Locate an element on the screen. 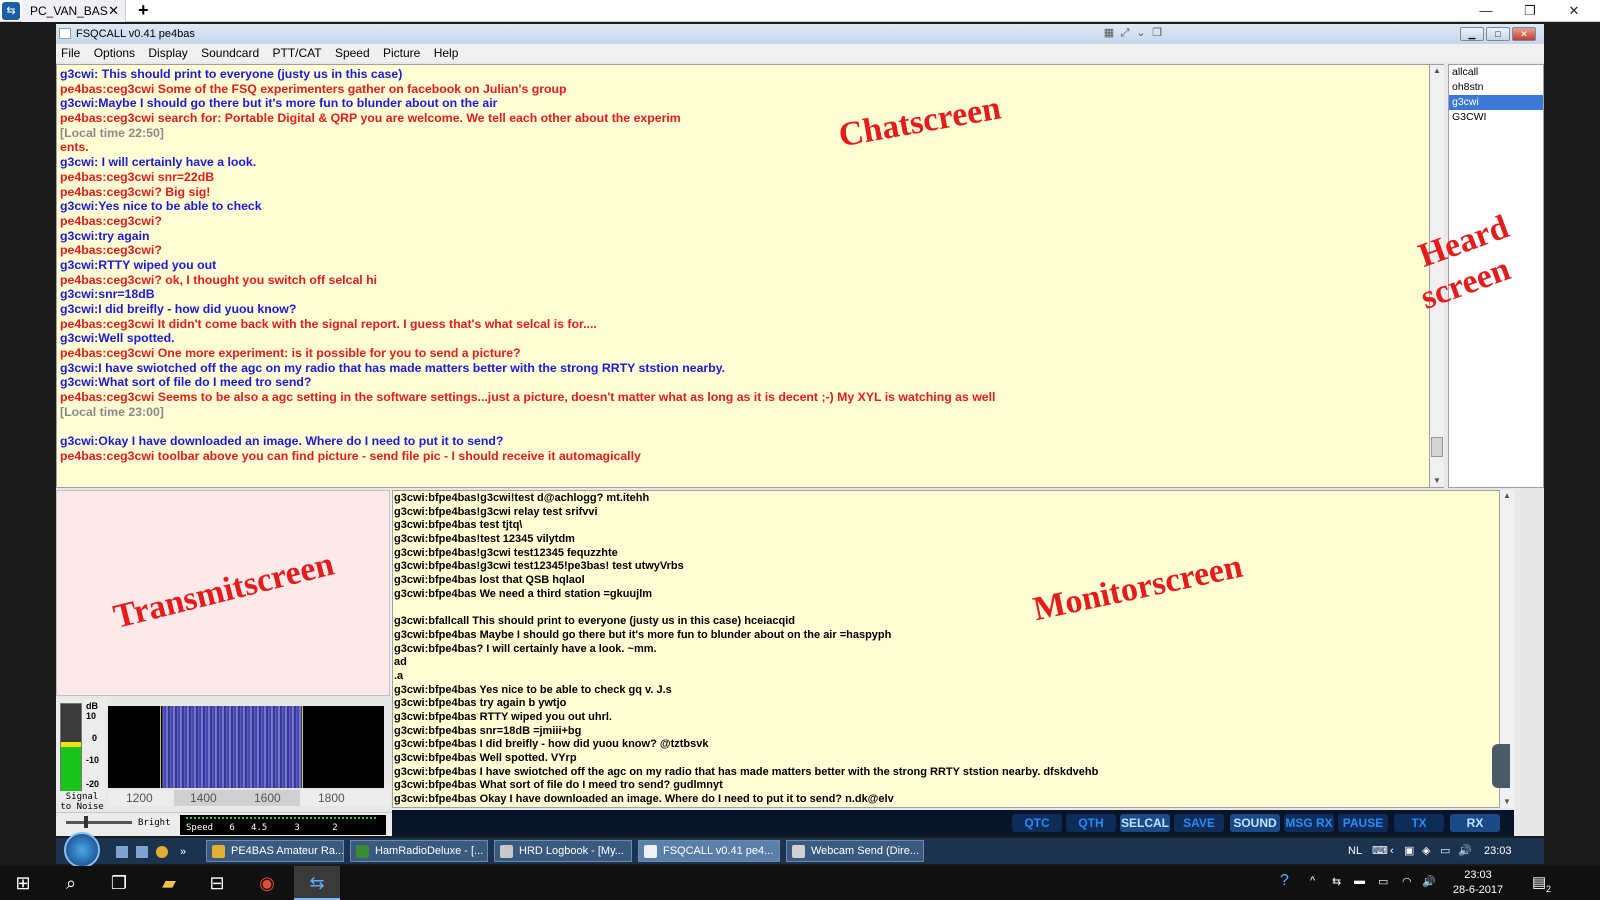  windows-start-icon: ⊞ is located at coordinates (23, 883).